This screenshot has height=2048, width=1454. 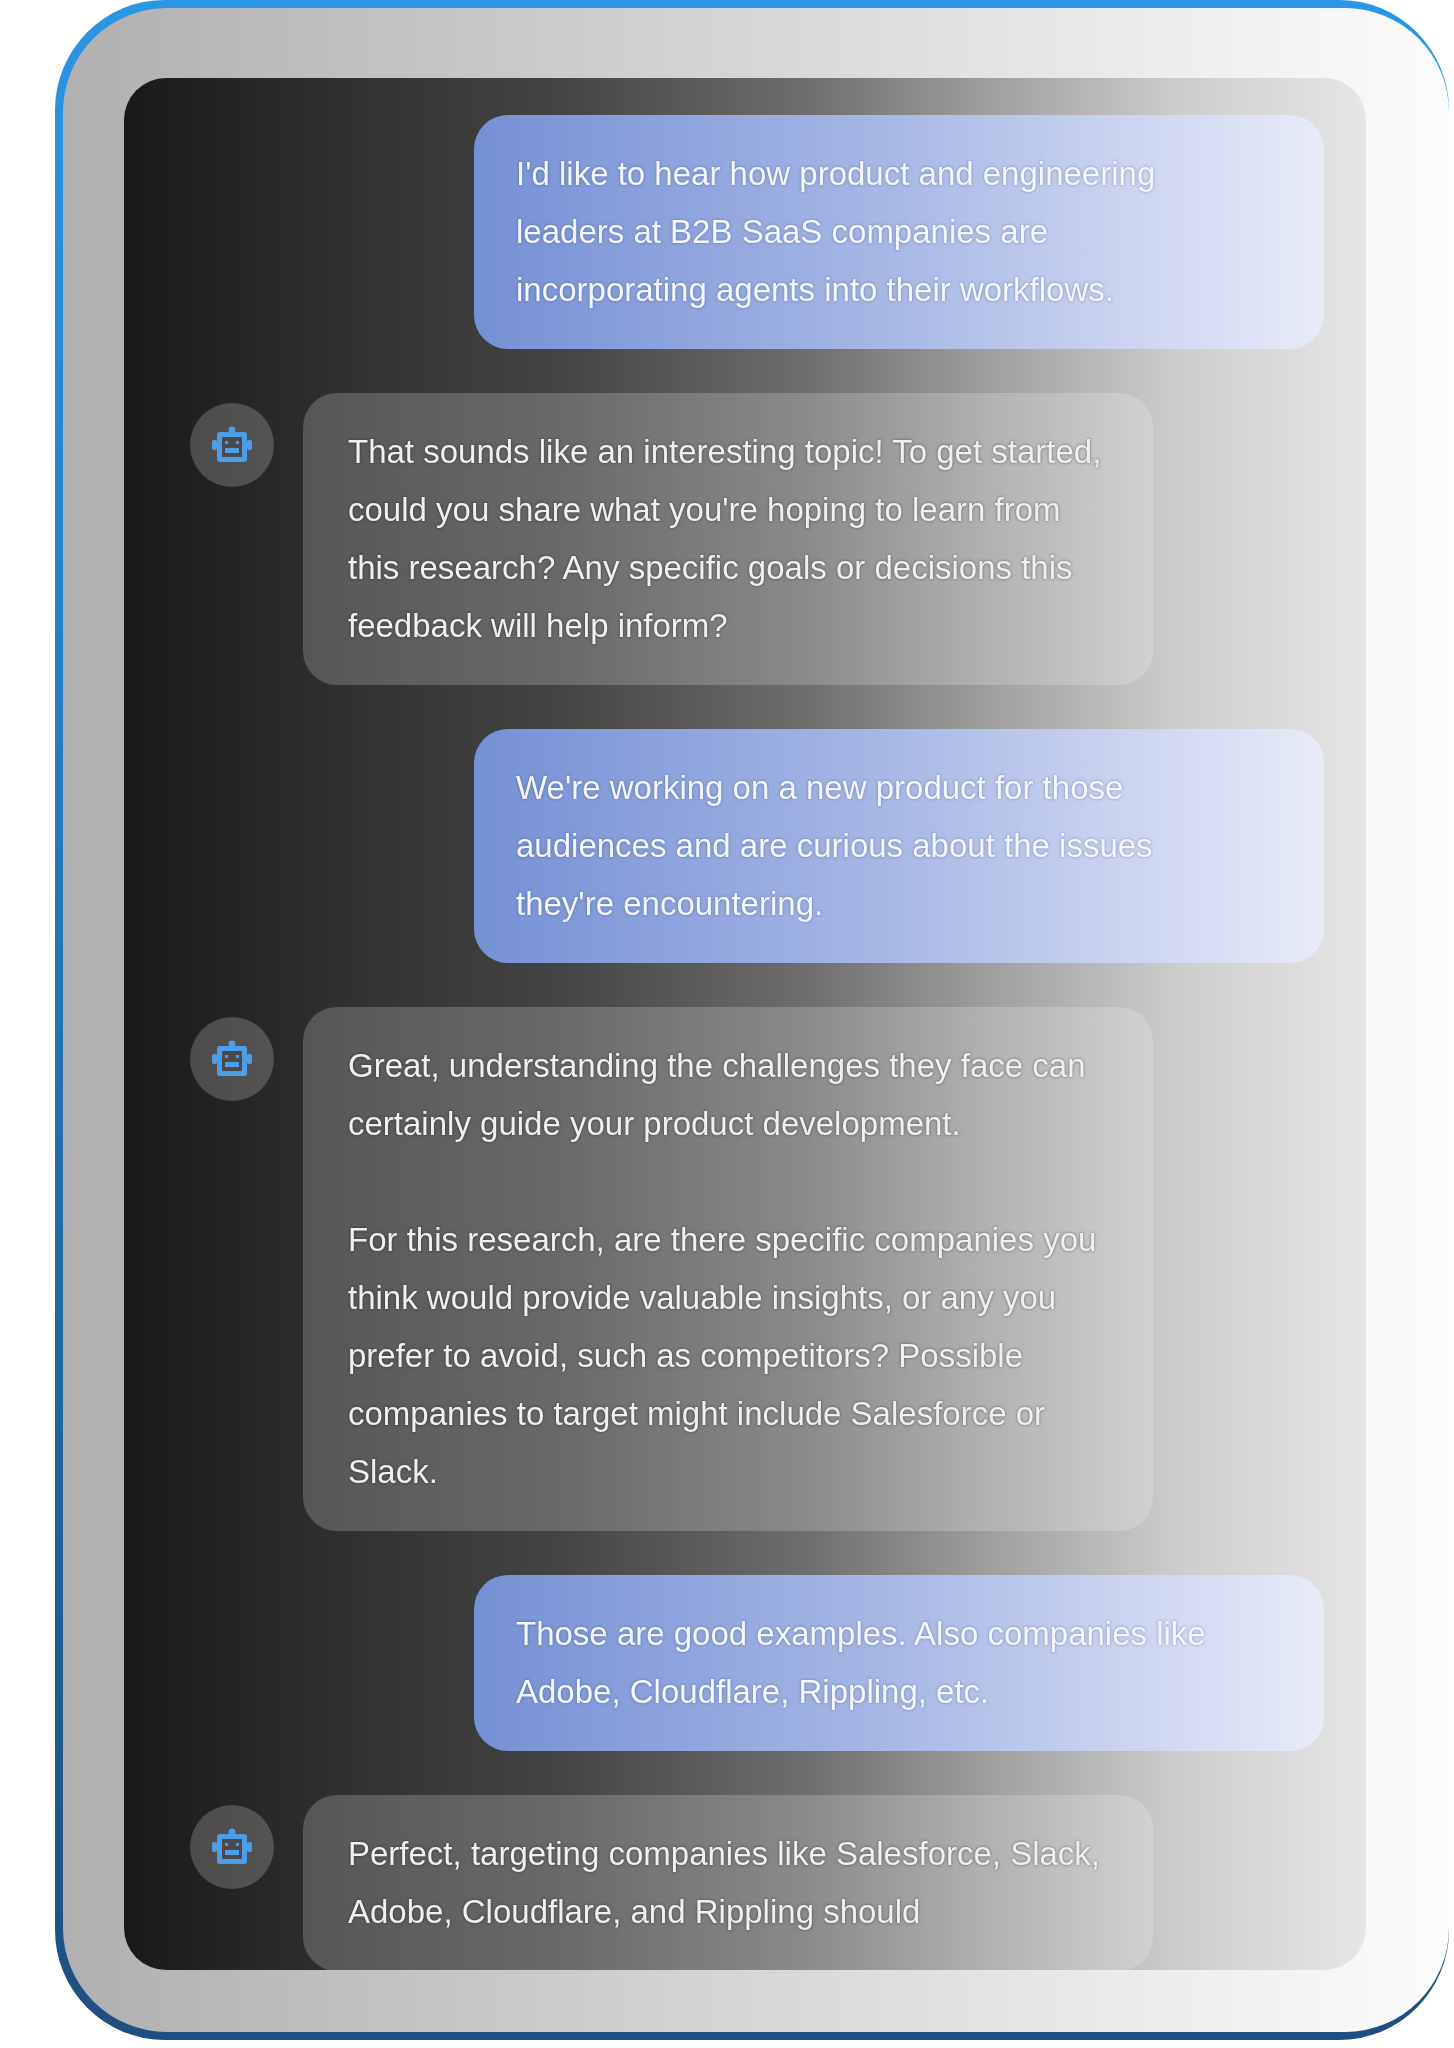 I want to click on message-text: That sounds like an interesting topic! To get started, could you share what you're hoping to learn from this research? Any specific goals or decisions this feedback will help inform?, so click(x=725, y=539).